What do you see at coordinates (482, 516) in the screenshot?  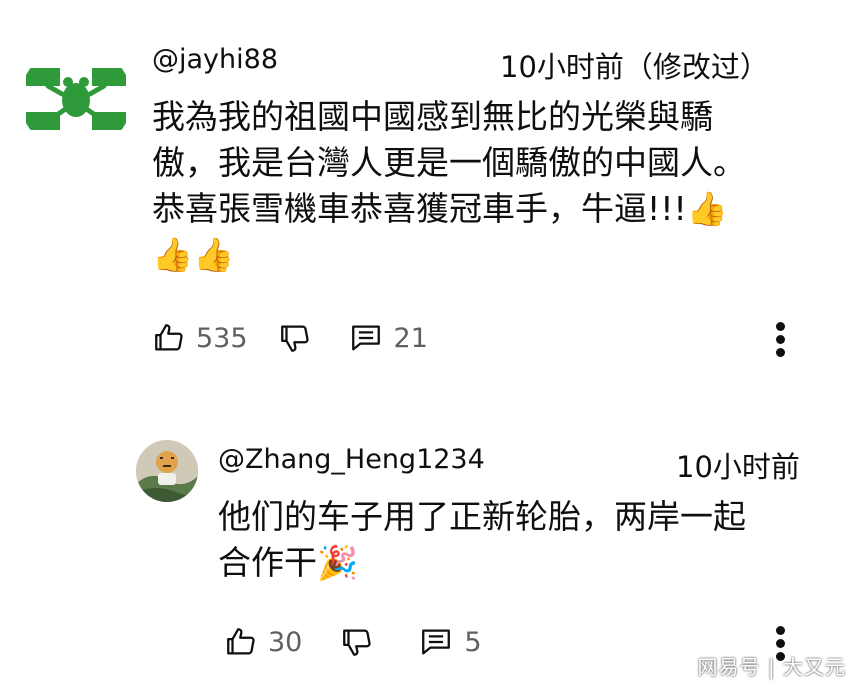 I see `comment-text-line: 他们的车子用了正新轮胎，两岸一起` at bounding box center [482, 516].